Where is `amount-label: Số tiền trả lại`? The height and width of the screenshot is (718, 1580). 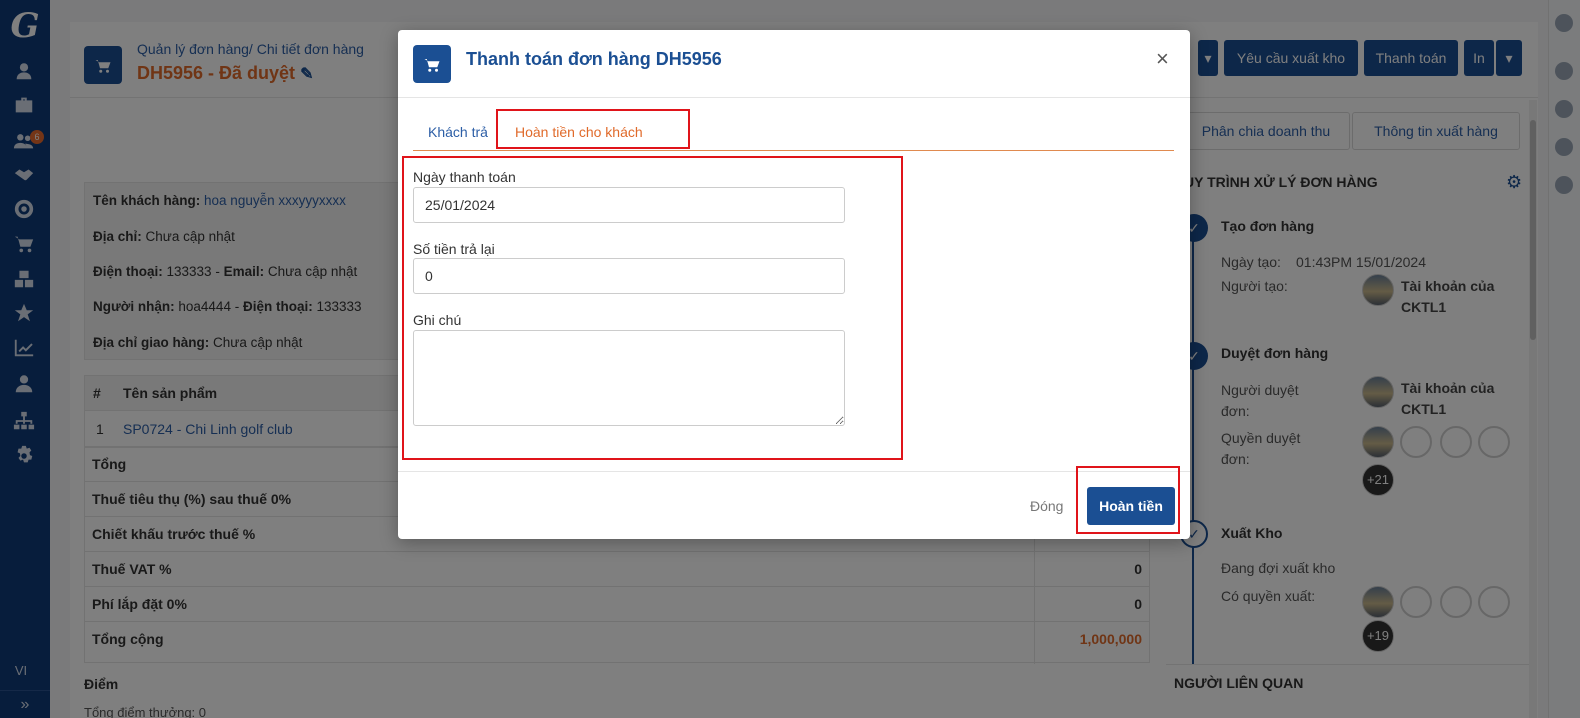
amount-label: Số tiền trả lại is located at coordinates (454, 249).